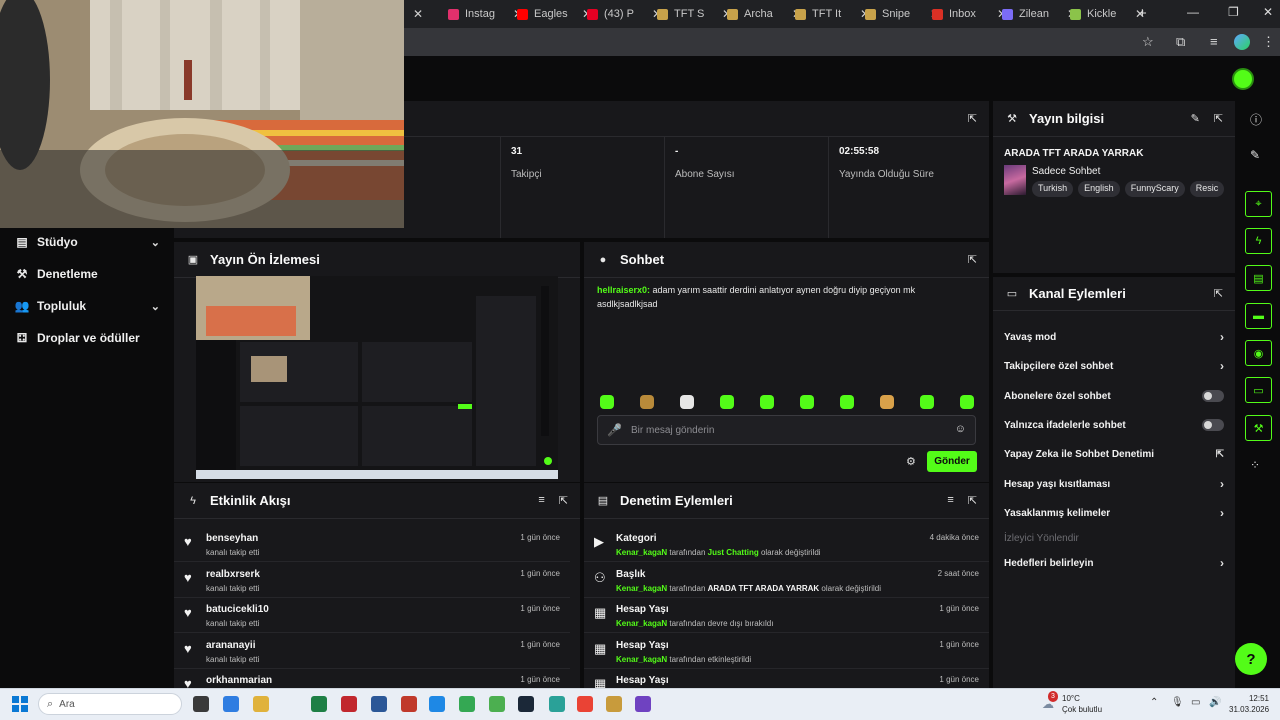  What do you see at coordinates (1215, 702) in the screenshot?
I see `volume-tray-icon: 🔊` at bounding box center [1215, 702].